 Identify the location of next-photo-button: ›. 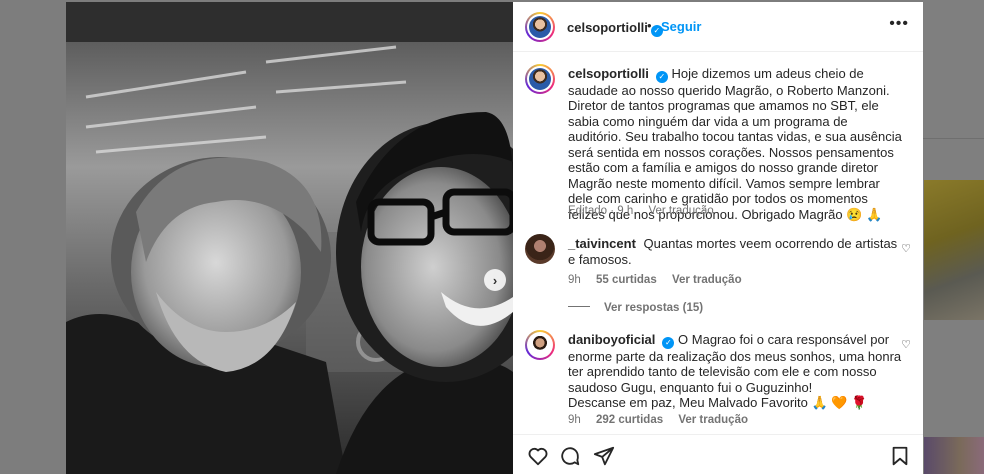
(495, 280).